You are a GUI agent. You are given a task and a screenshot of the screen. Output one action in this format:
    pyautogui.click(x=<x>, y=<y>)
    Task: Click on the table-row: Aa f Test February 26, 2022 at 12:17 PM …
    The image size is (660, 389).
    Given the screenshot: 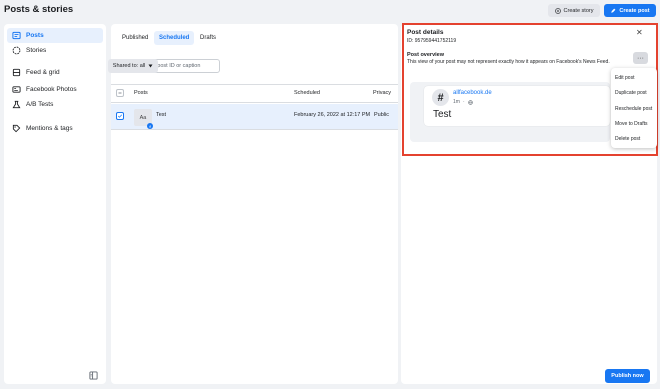 What is the action you would take?
    pyautogui.click(x=254, y=117)
    